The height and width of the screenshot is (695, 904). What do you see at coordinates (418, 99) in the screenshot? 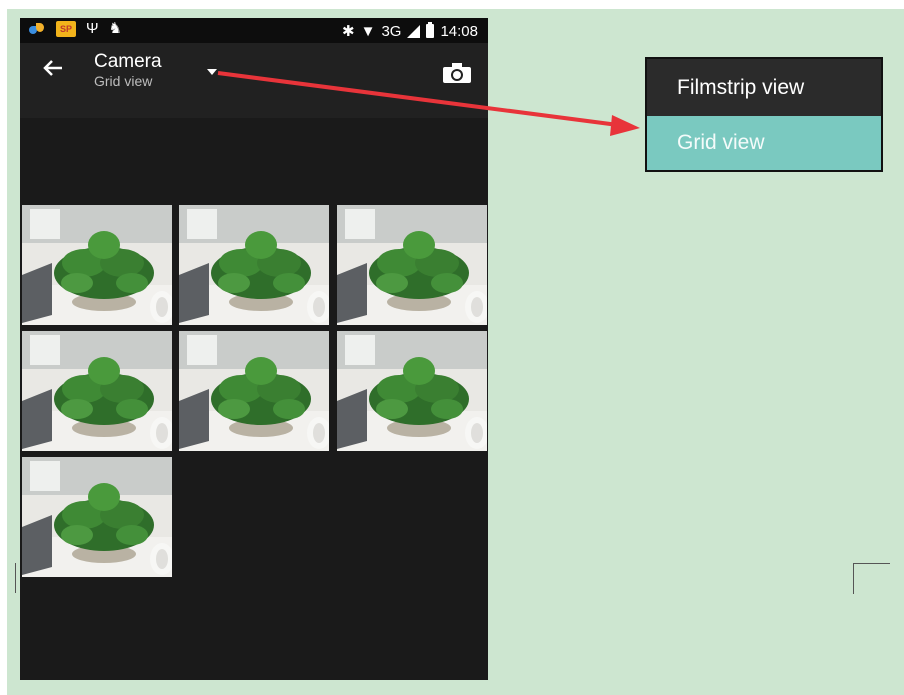
I see `arrow-line` at bounding box center [418, 99].